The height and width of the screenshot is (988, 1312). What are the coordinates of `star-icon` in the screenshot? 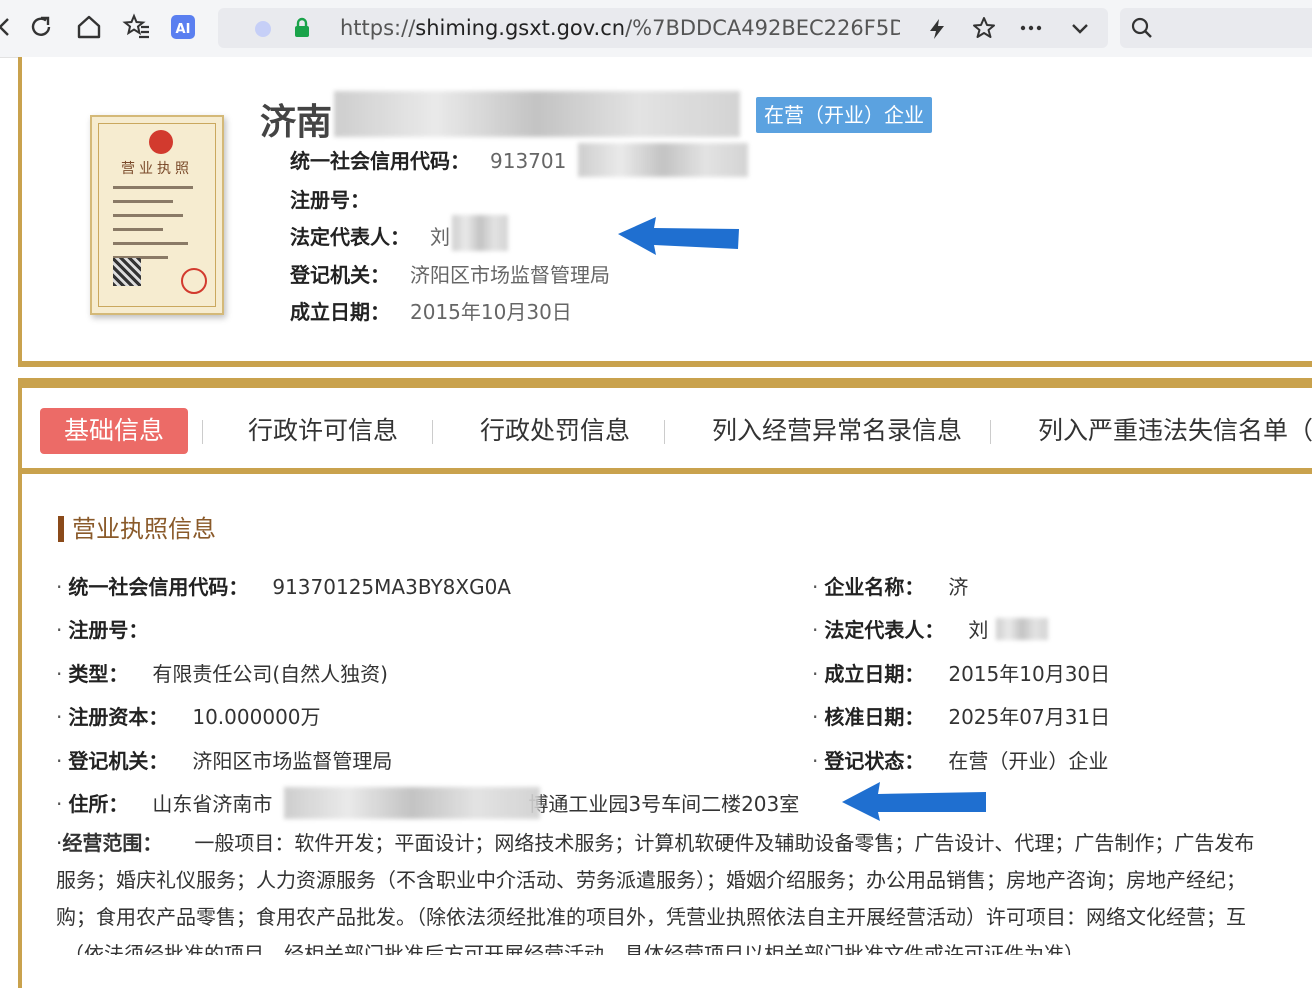 It's located at (984, 28).